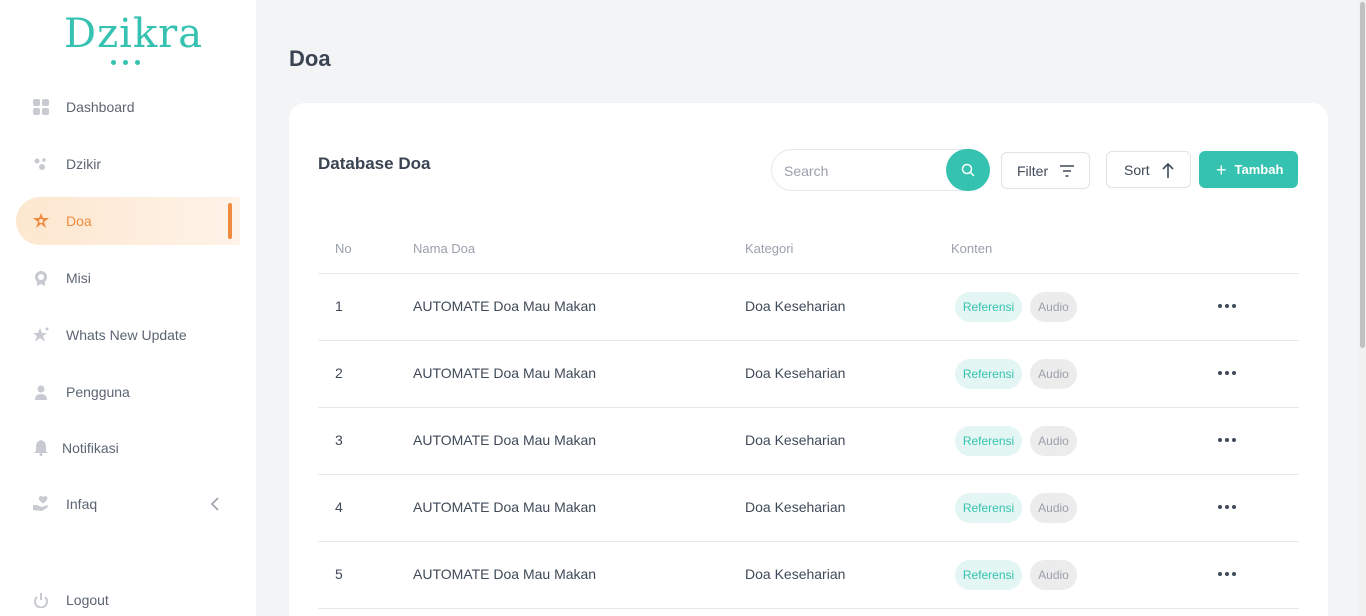 The image size is (1366, 616). Describe the element at coordinates (339, 440) in the screenshot. I see `row-no: 3` at that location.